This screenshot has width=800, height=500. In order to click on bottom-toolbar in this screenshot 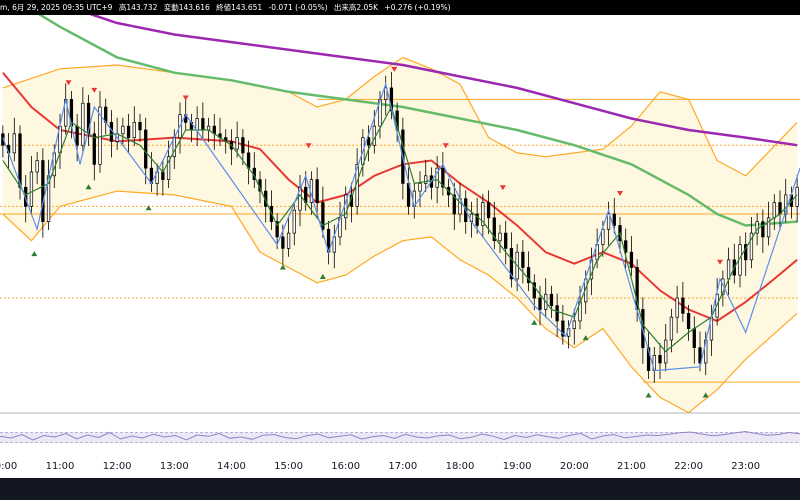, I will do `click(400, 489)`.